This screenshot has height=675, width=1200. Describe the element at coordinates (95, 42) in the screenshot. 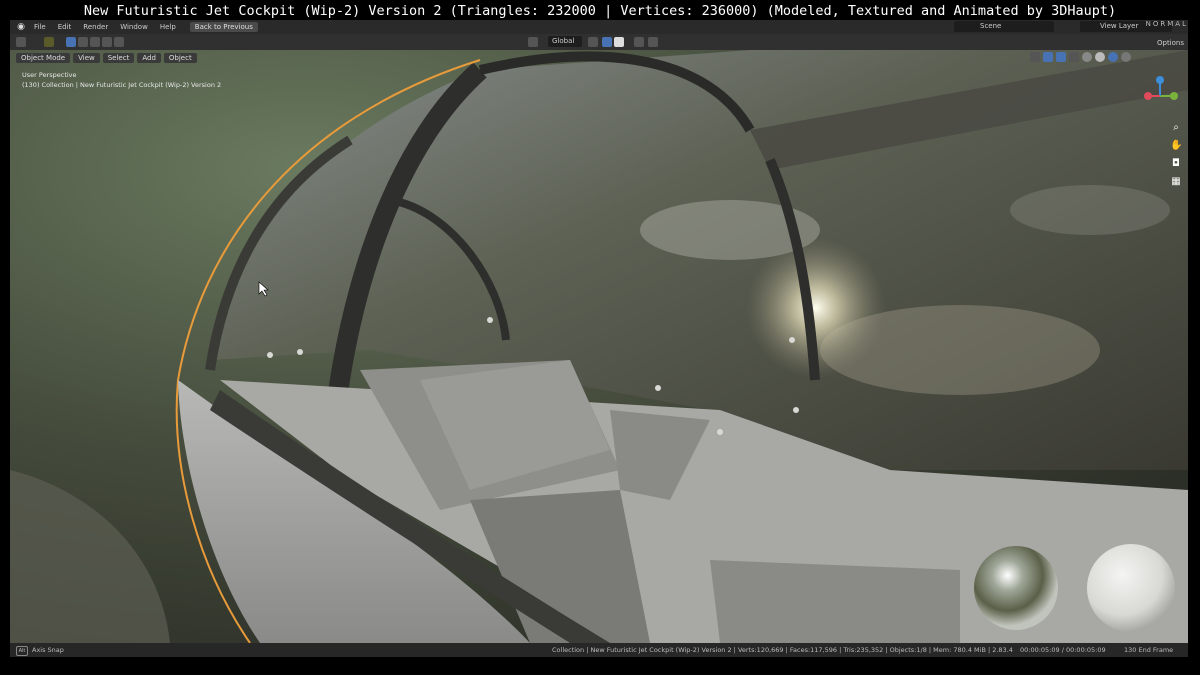

I see `select-subtract-icon` at that location.